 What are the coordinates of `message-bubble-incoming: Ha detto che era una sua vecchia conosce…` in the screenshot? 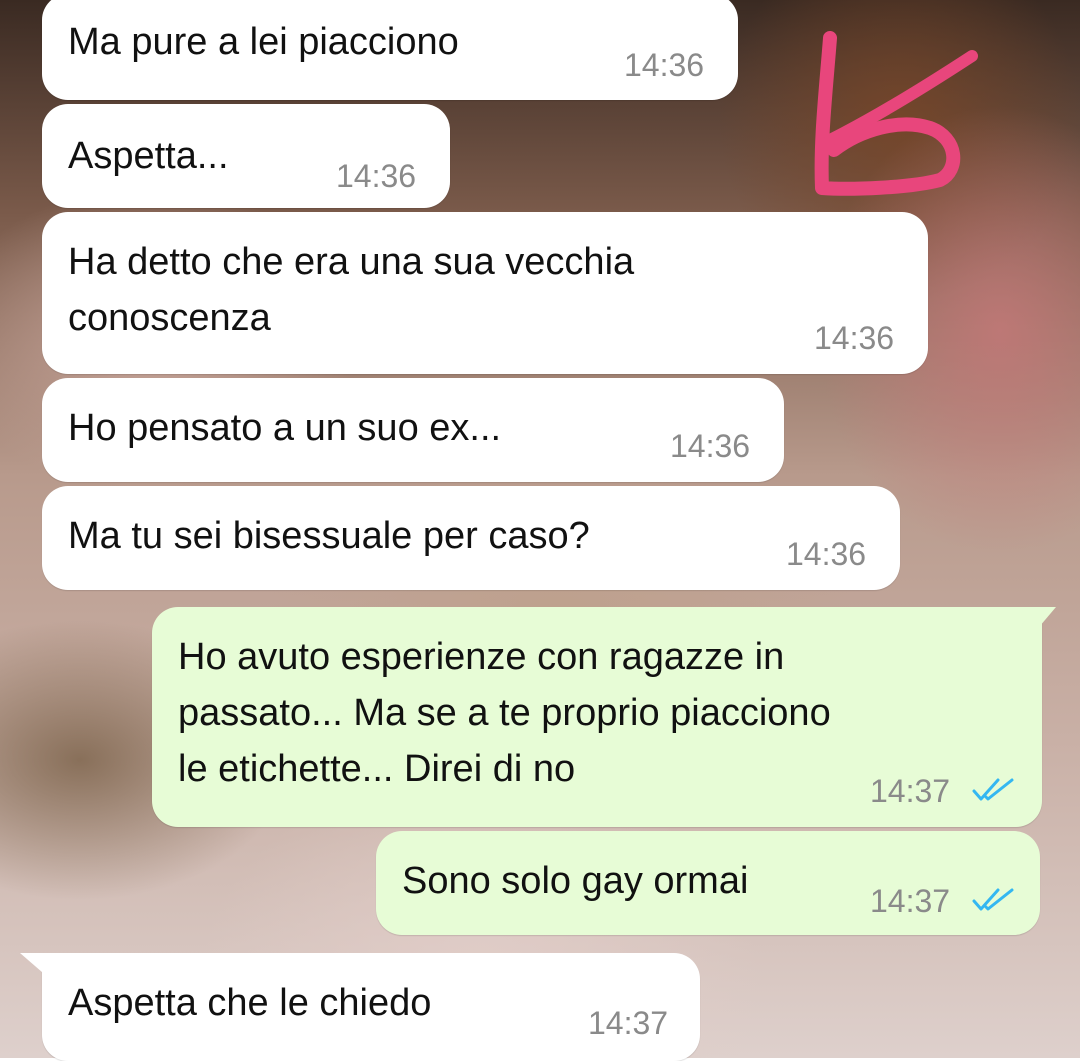 It's located at (485, 293).